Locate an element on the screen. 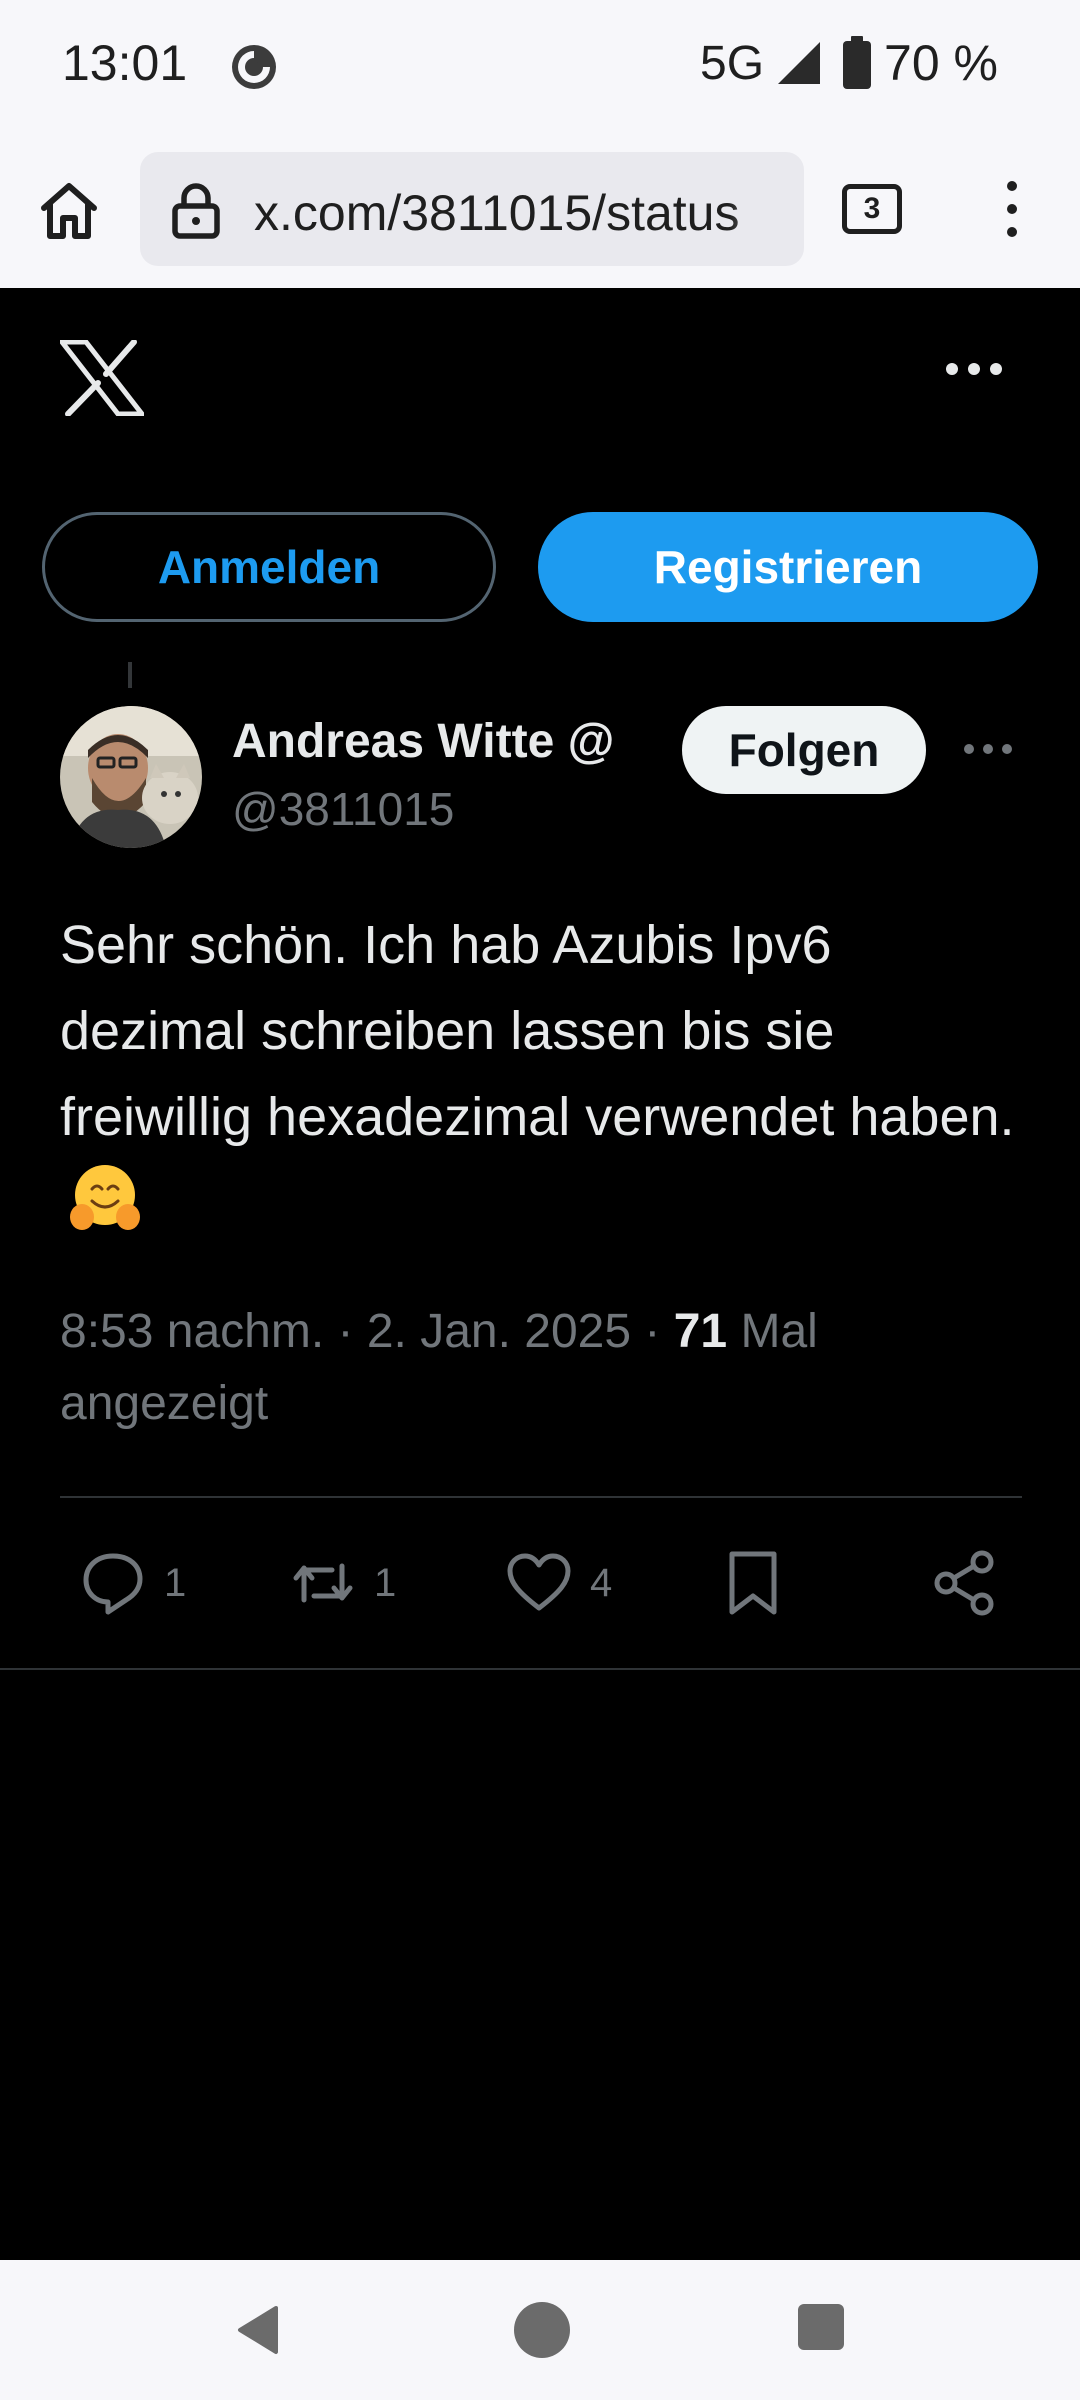 This screenshot has height=2400, width=1080. browser-toolbar: x.com/3811015/status 3 is located at coordinates (540, 209).